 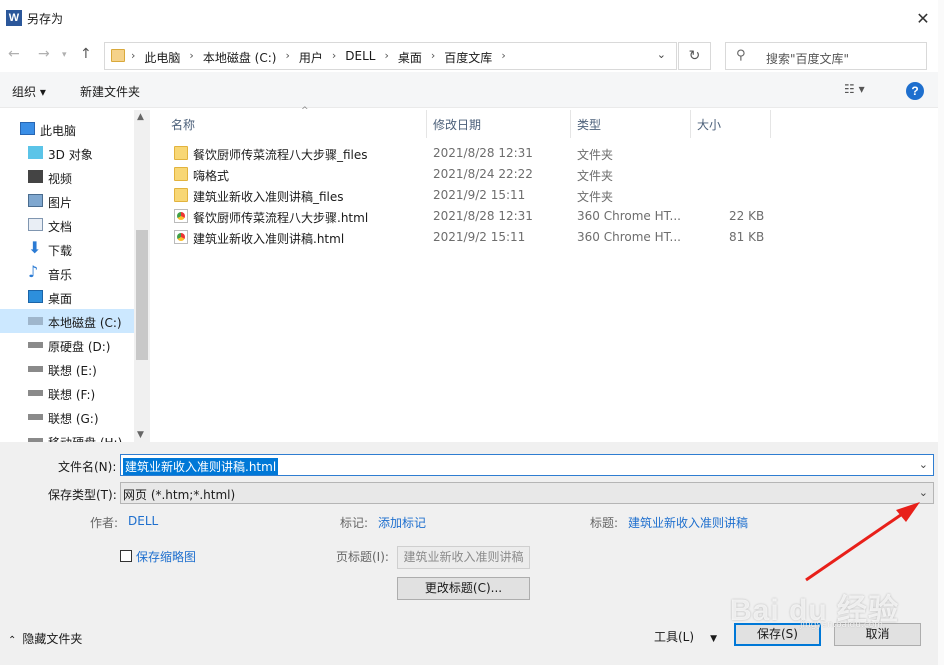 I want to click on column-header-size: 大小, so click(x=731, y=124).